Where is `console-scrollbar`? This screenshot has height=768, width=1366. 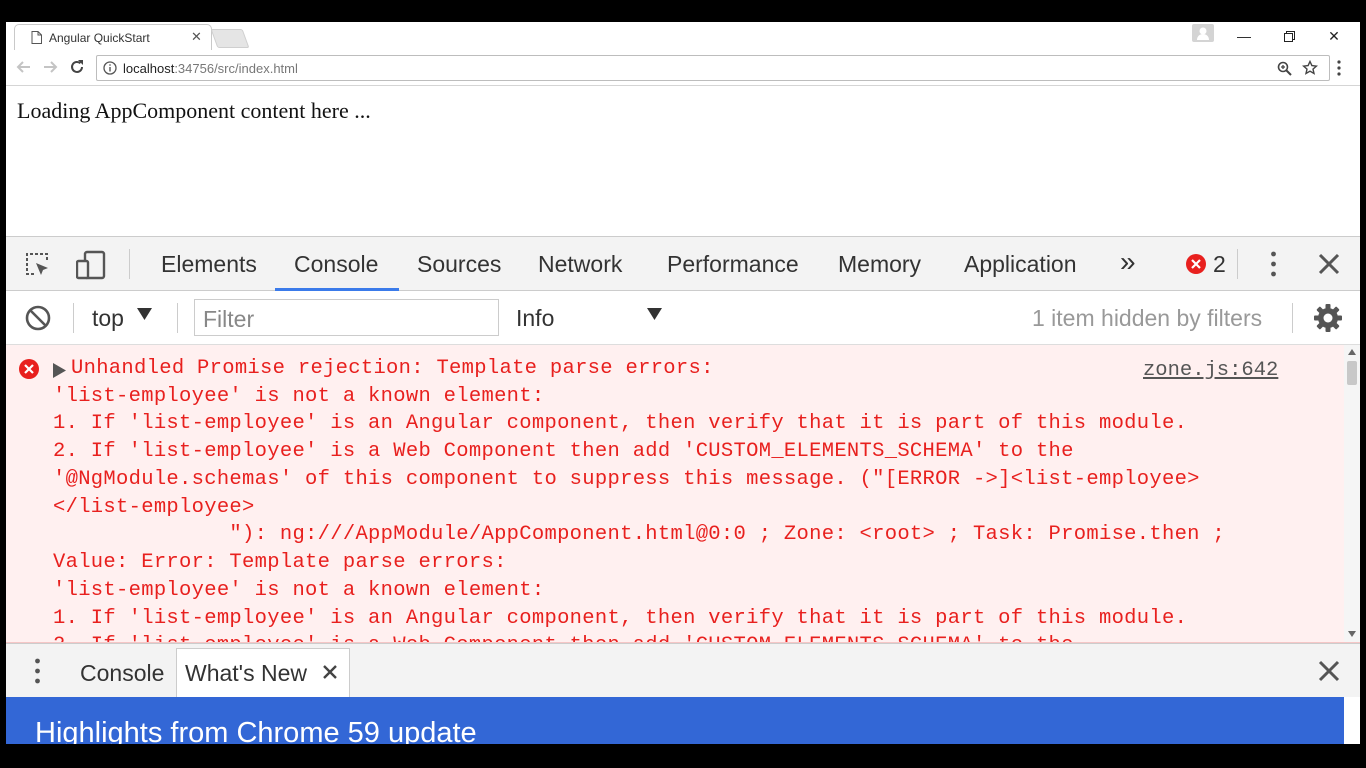
console-scrollbar is located at coordinates (1352, 493).